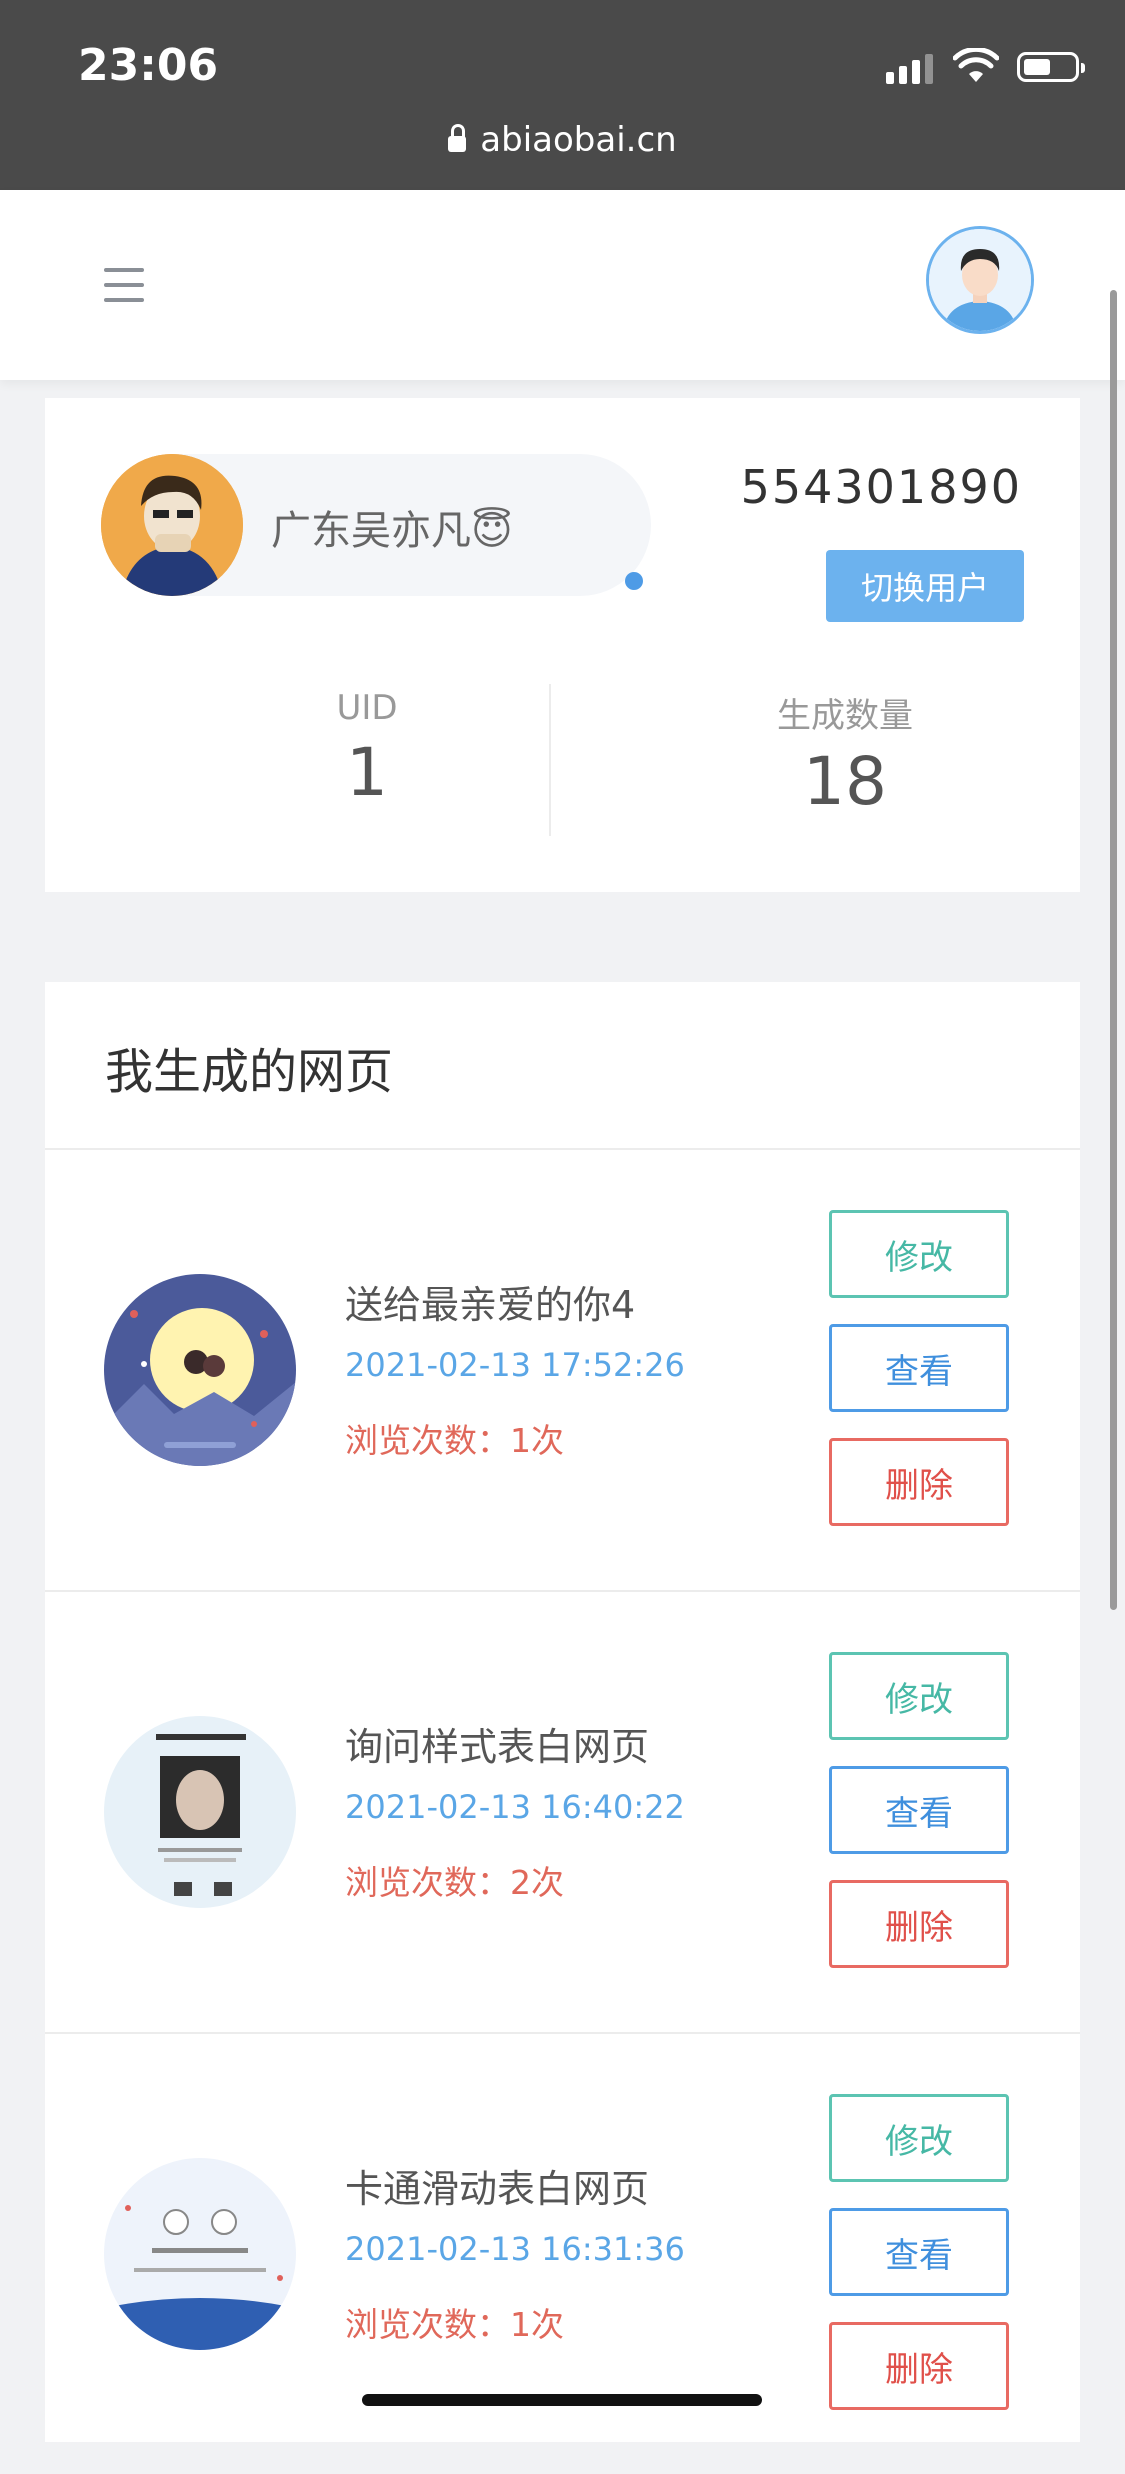 The width and height of the screenshot is (1125, 2474). I want to click on uid-value: 1, so click(367, 772).